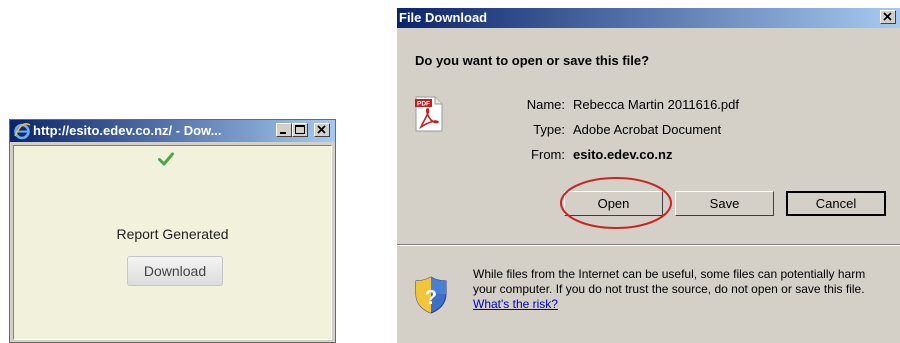  I want to click on checkmark-icon, so click(166, 159).